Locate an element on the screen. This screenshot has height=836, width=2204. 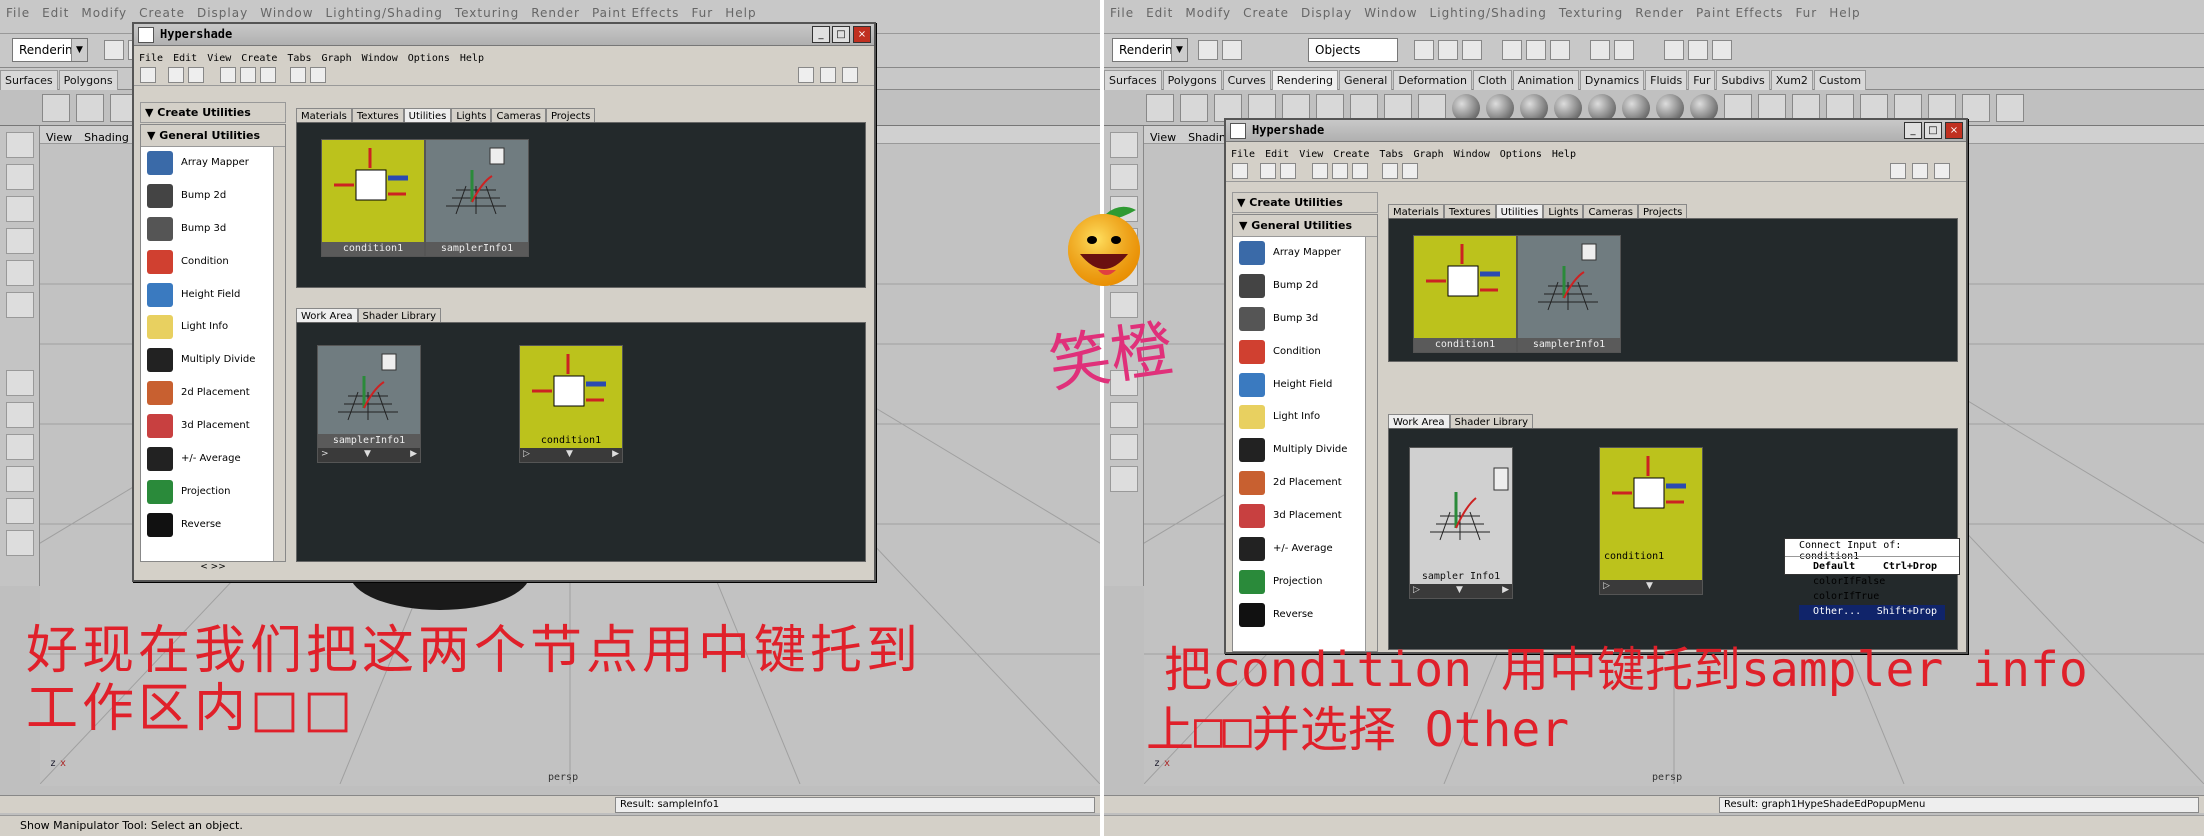
layout-single-icon is located at coordinates (20, 383).